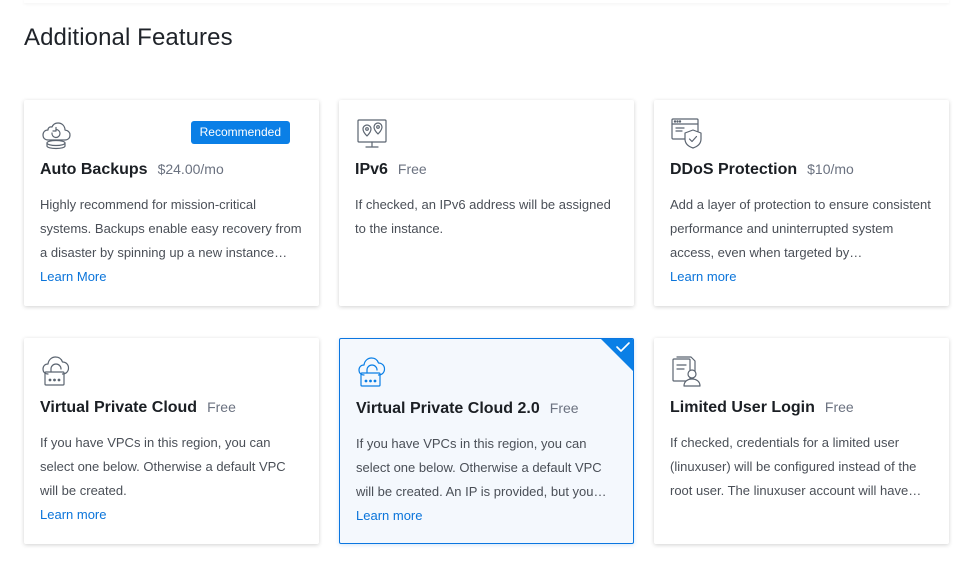  What do you see at coordinates (73, 277) in the screenshot?
I see `learn-more-link: Learn More` at bounding box center [73, 277].